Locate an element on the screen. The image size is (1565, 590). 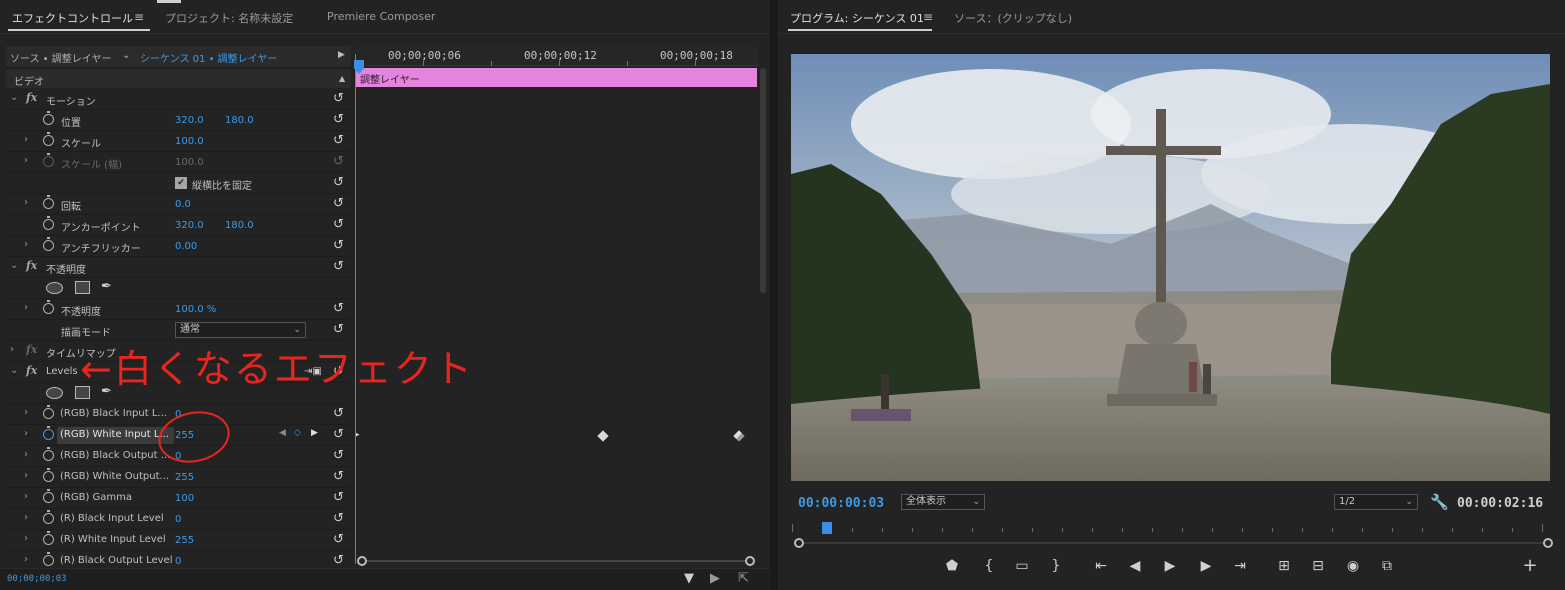
tab-premiere-composer: Premiere Composer is located at coordinates (381, 16).